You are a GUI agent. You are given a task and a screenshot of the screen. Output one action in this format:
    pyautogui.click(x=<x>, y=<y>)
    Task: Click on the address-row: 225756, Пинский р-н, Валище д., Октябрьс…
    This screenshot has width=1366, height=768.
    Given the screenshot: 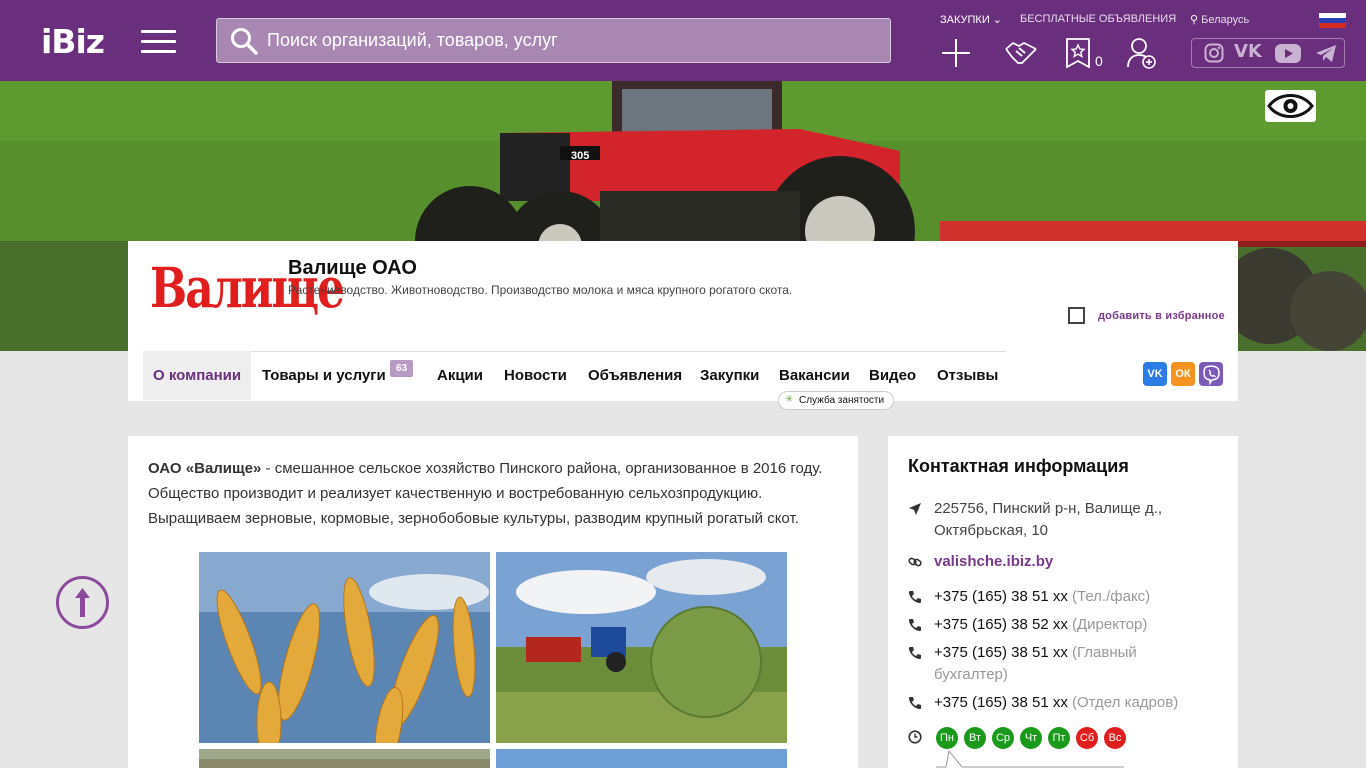 What is the action you would take?
    pyautogui.click(x=1058, y=520)
    